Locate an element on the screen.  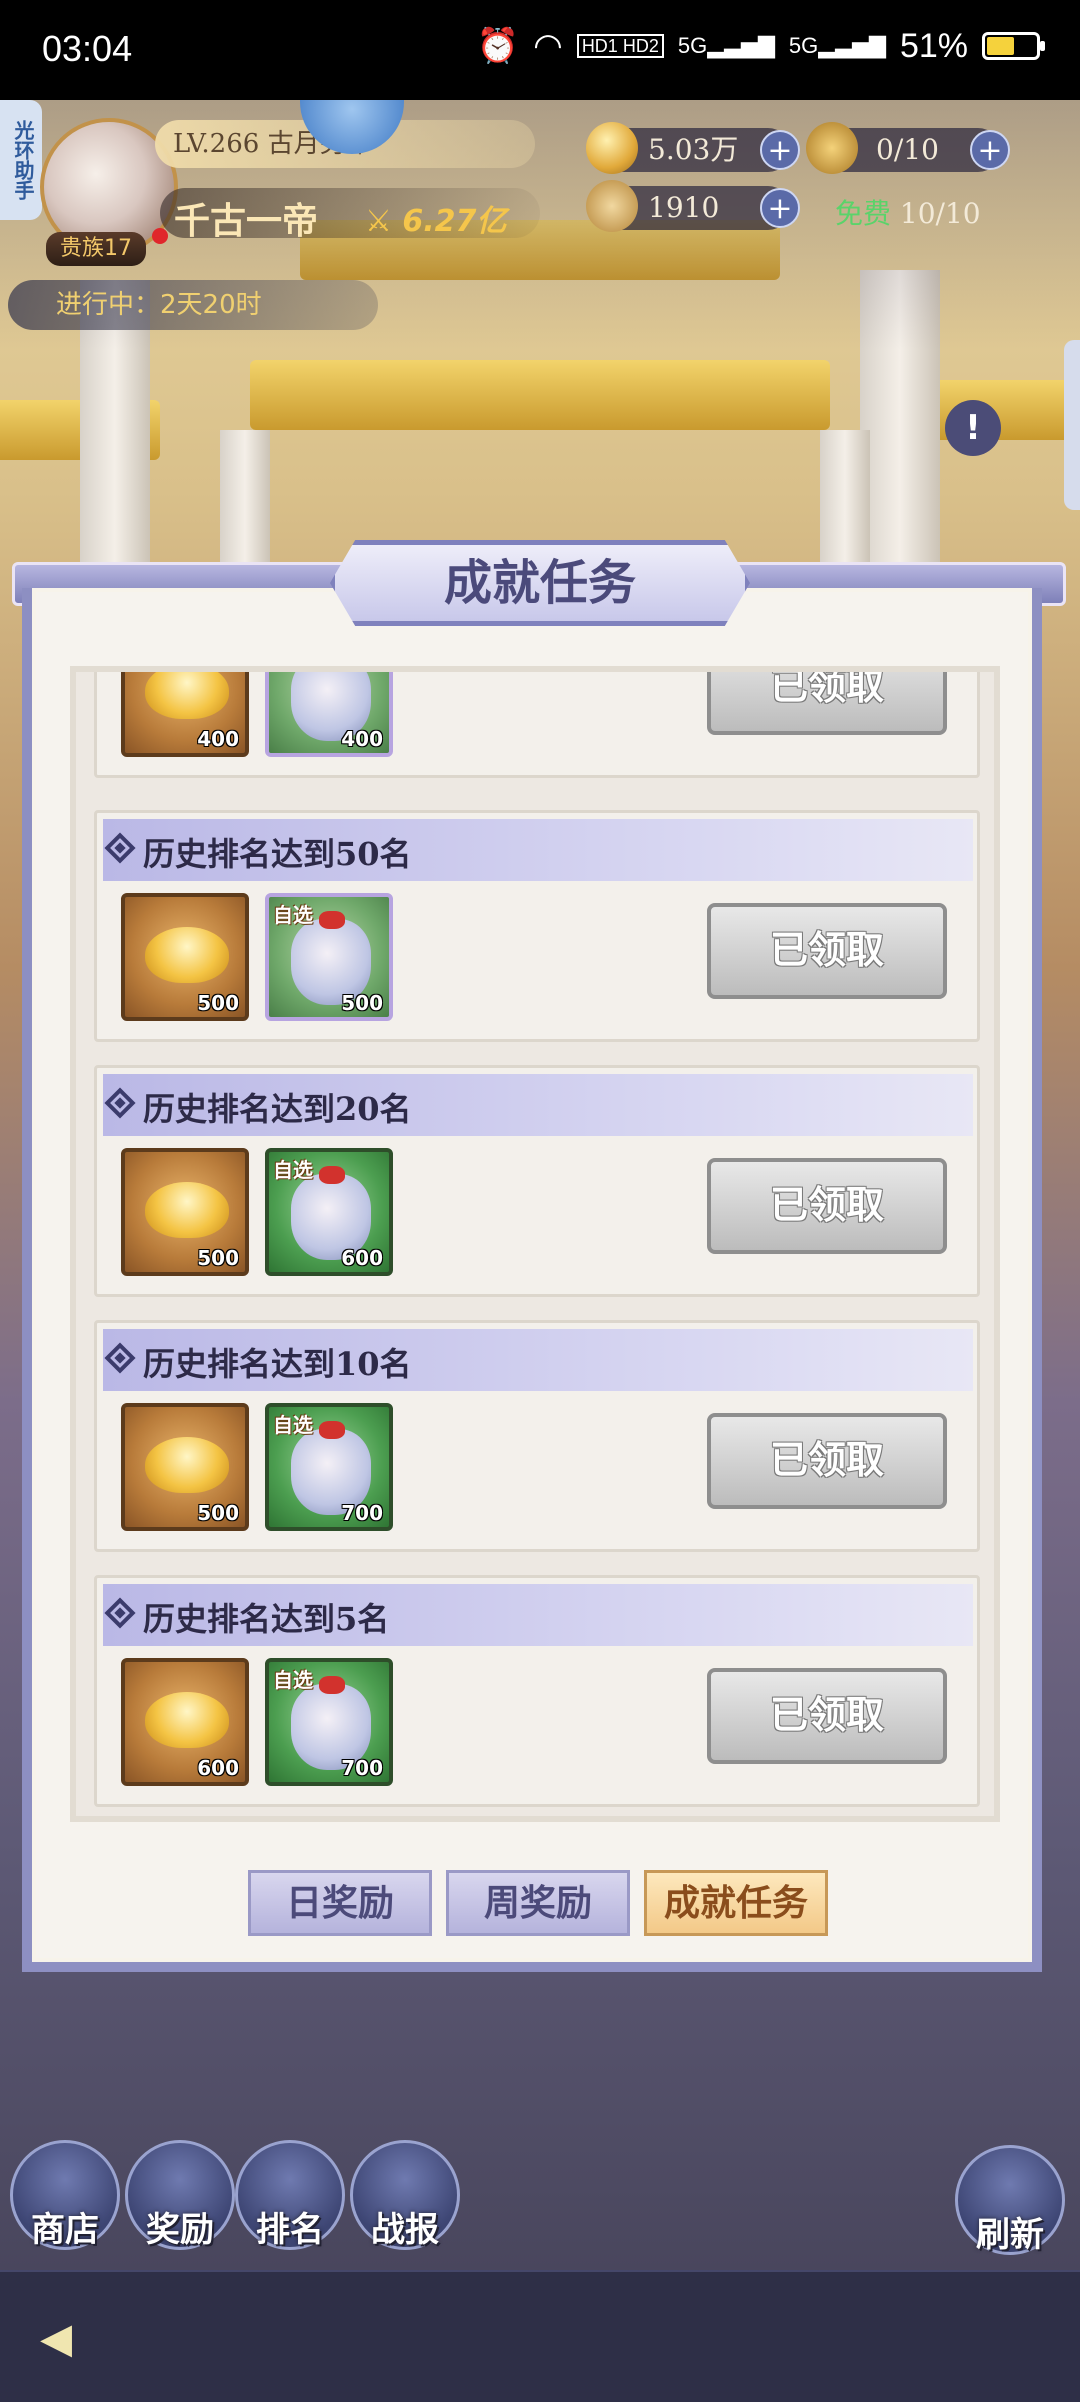
wifi-icon: ◠ is located at coordinates (548, 46).